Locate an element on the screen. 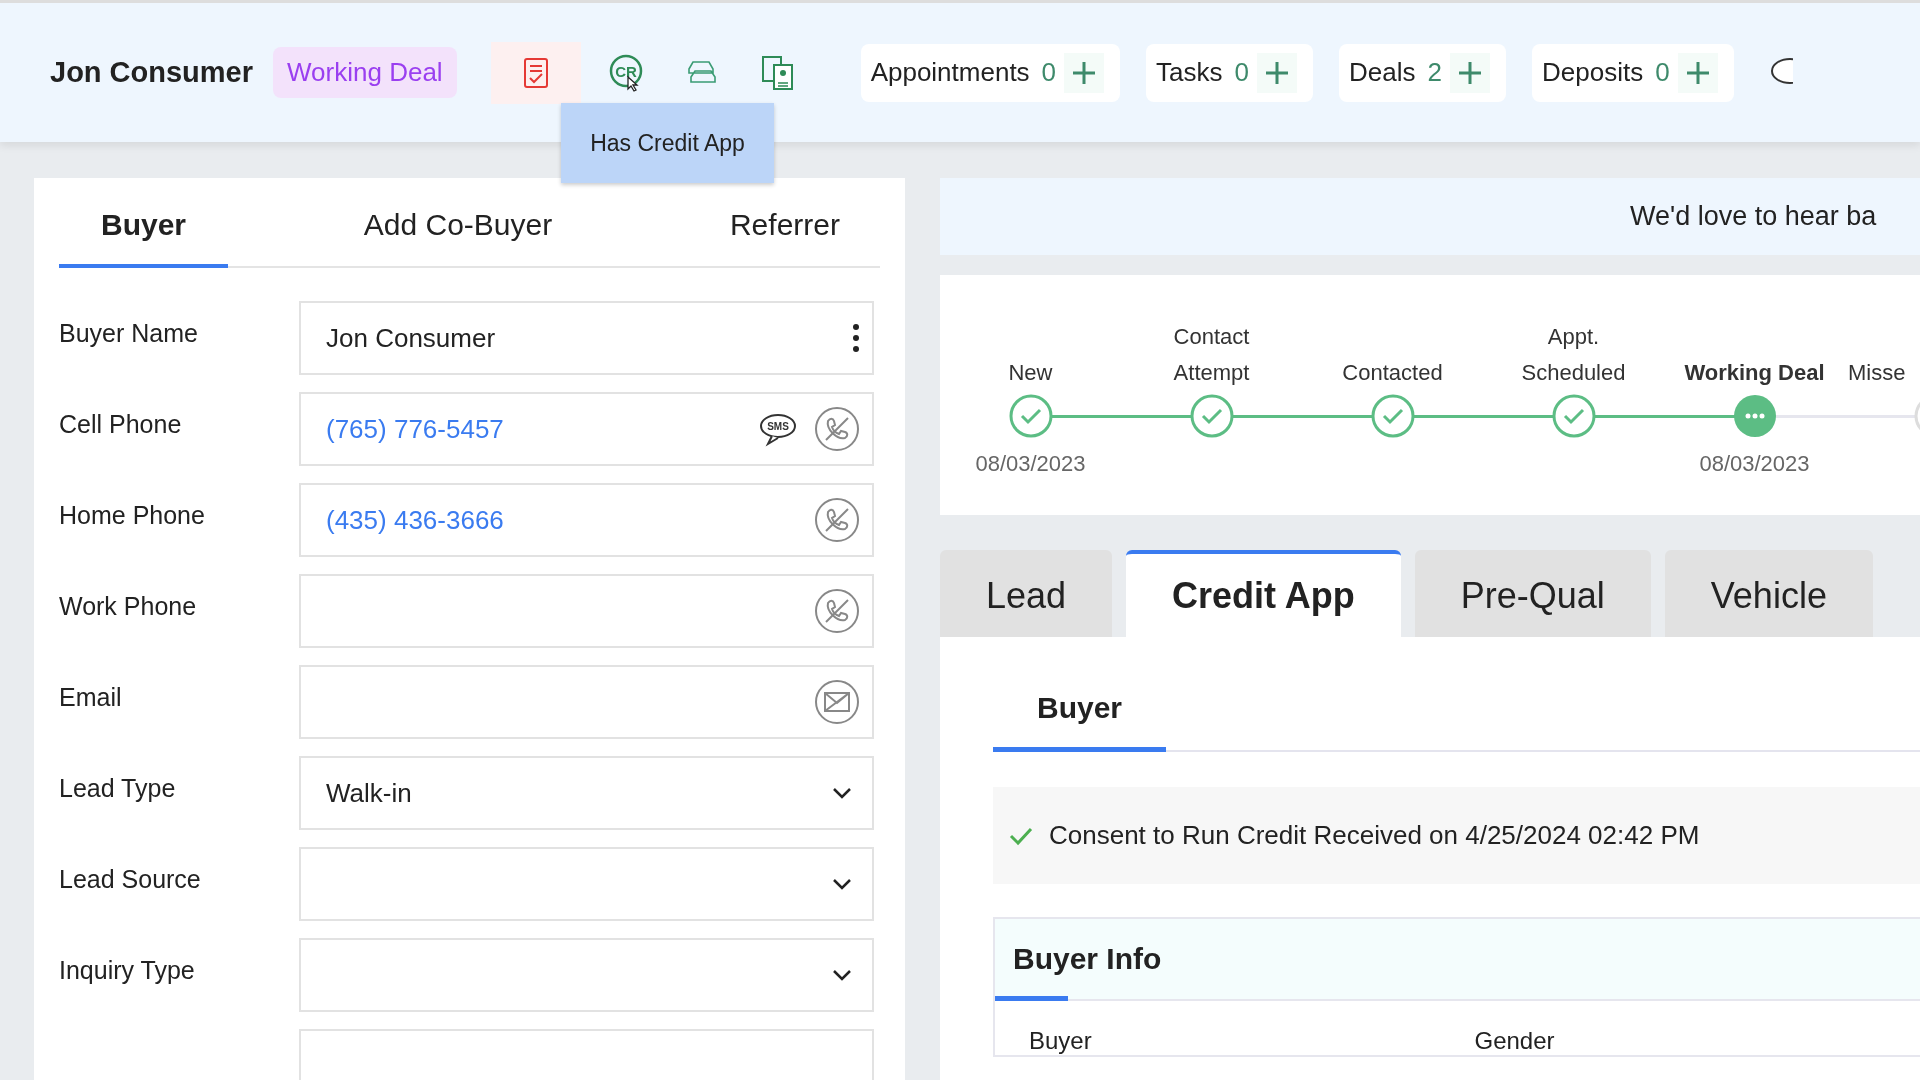 The image size is (1920, 1080). consent-text: Consent to Run Credit Received on 4/25/2024 02:42 PM is located at coordinates (1374, 835).